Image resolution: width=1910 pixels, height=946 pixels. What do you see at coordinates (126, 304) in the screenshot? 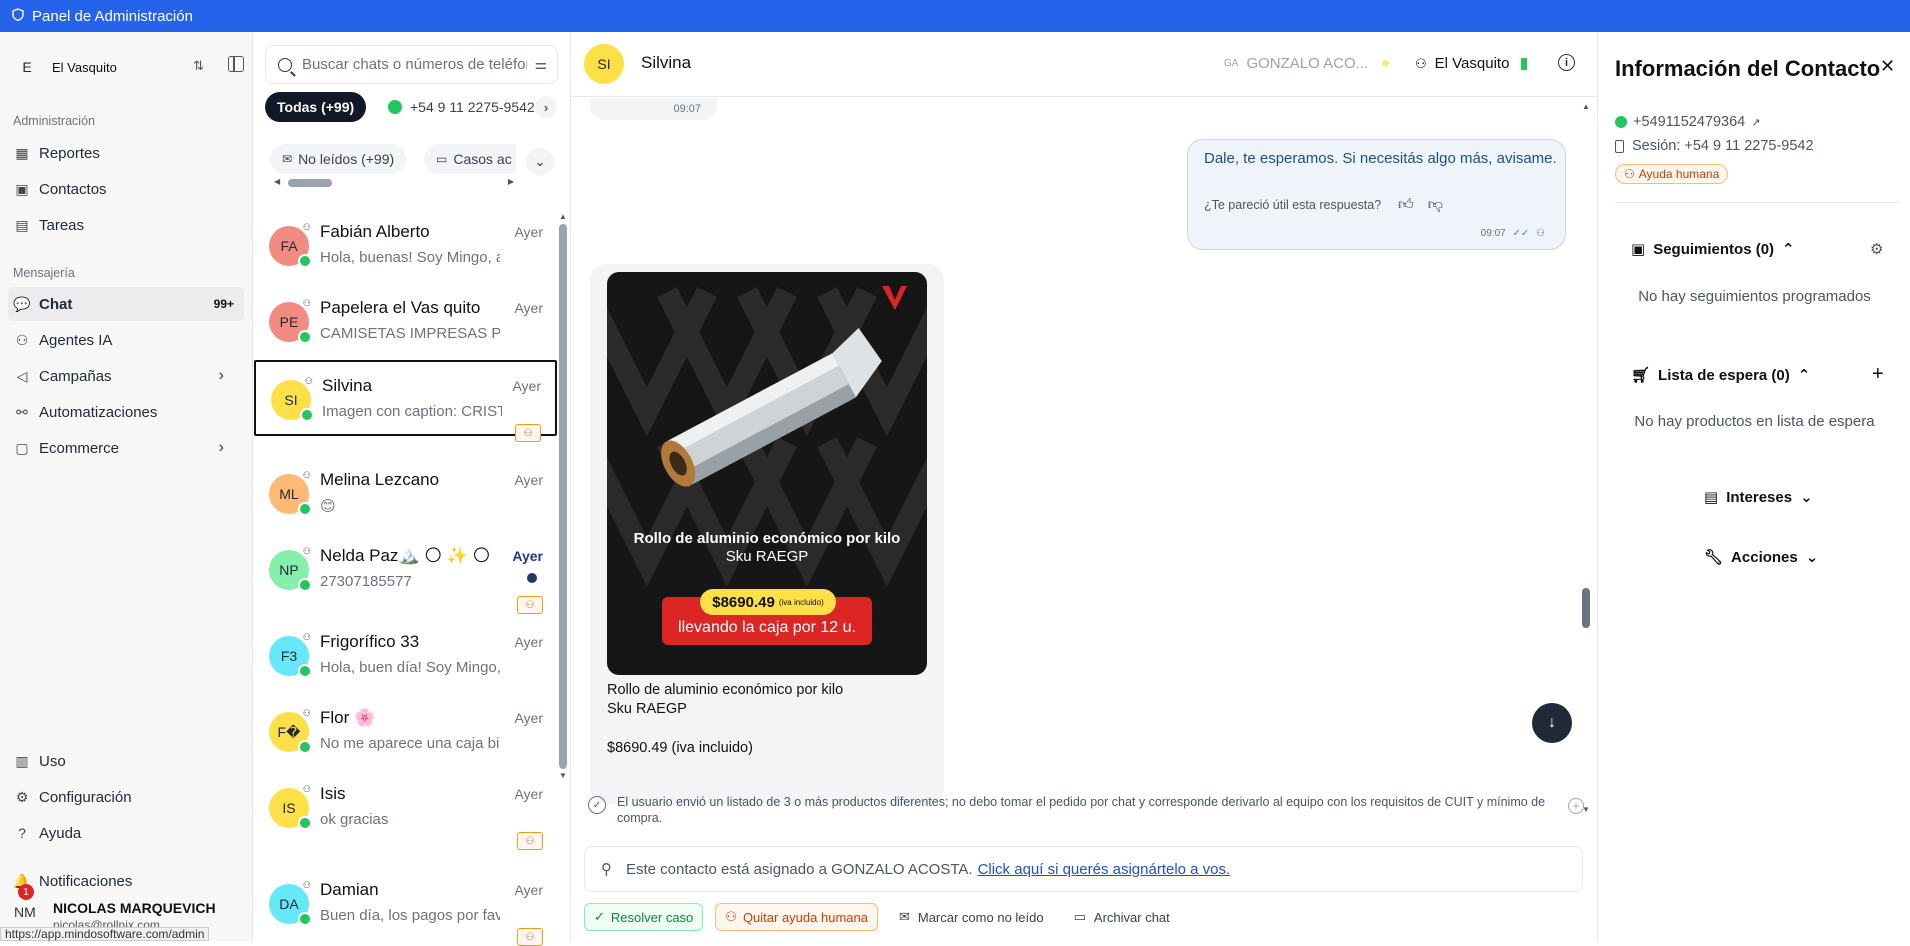
I see `sidebar-item-chat: 💬 Chat 99+` at bounding box center [126, 304].